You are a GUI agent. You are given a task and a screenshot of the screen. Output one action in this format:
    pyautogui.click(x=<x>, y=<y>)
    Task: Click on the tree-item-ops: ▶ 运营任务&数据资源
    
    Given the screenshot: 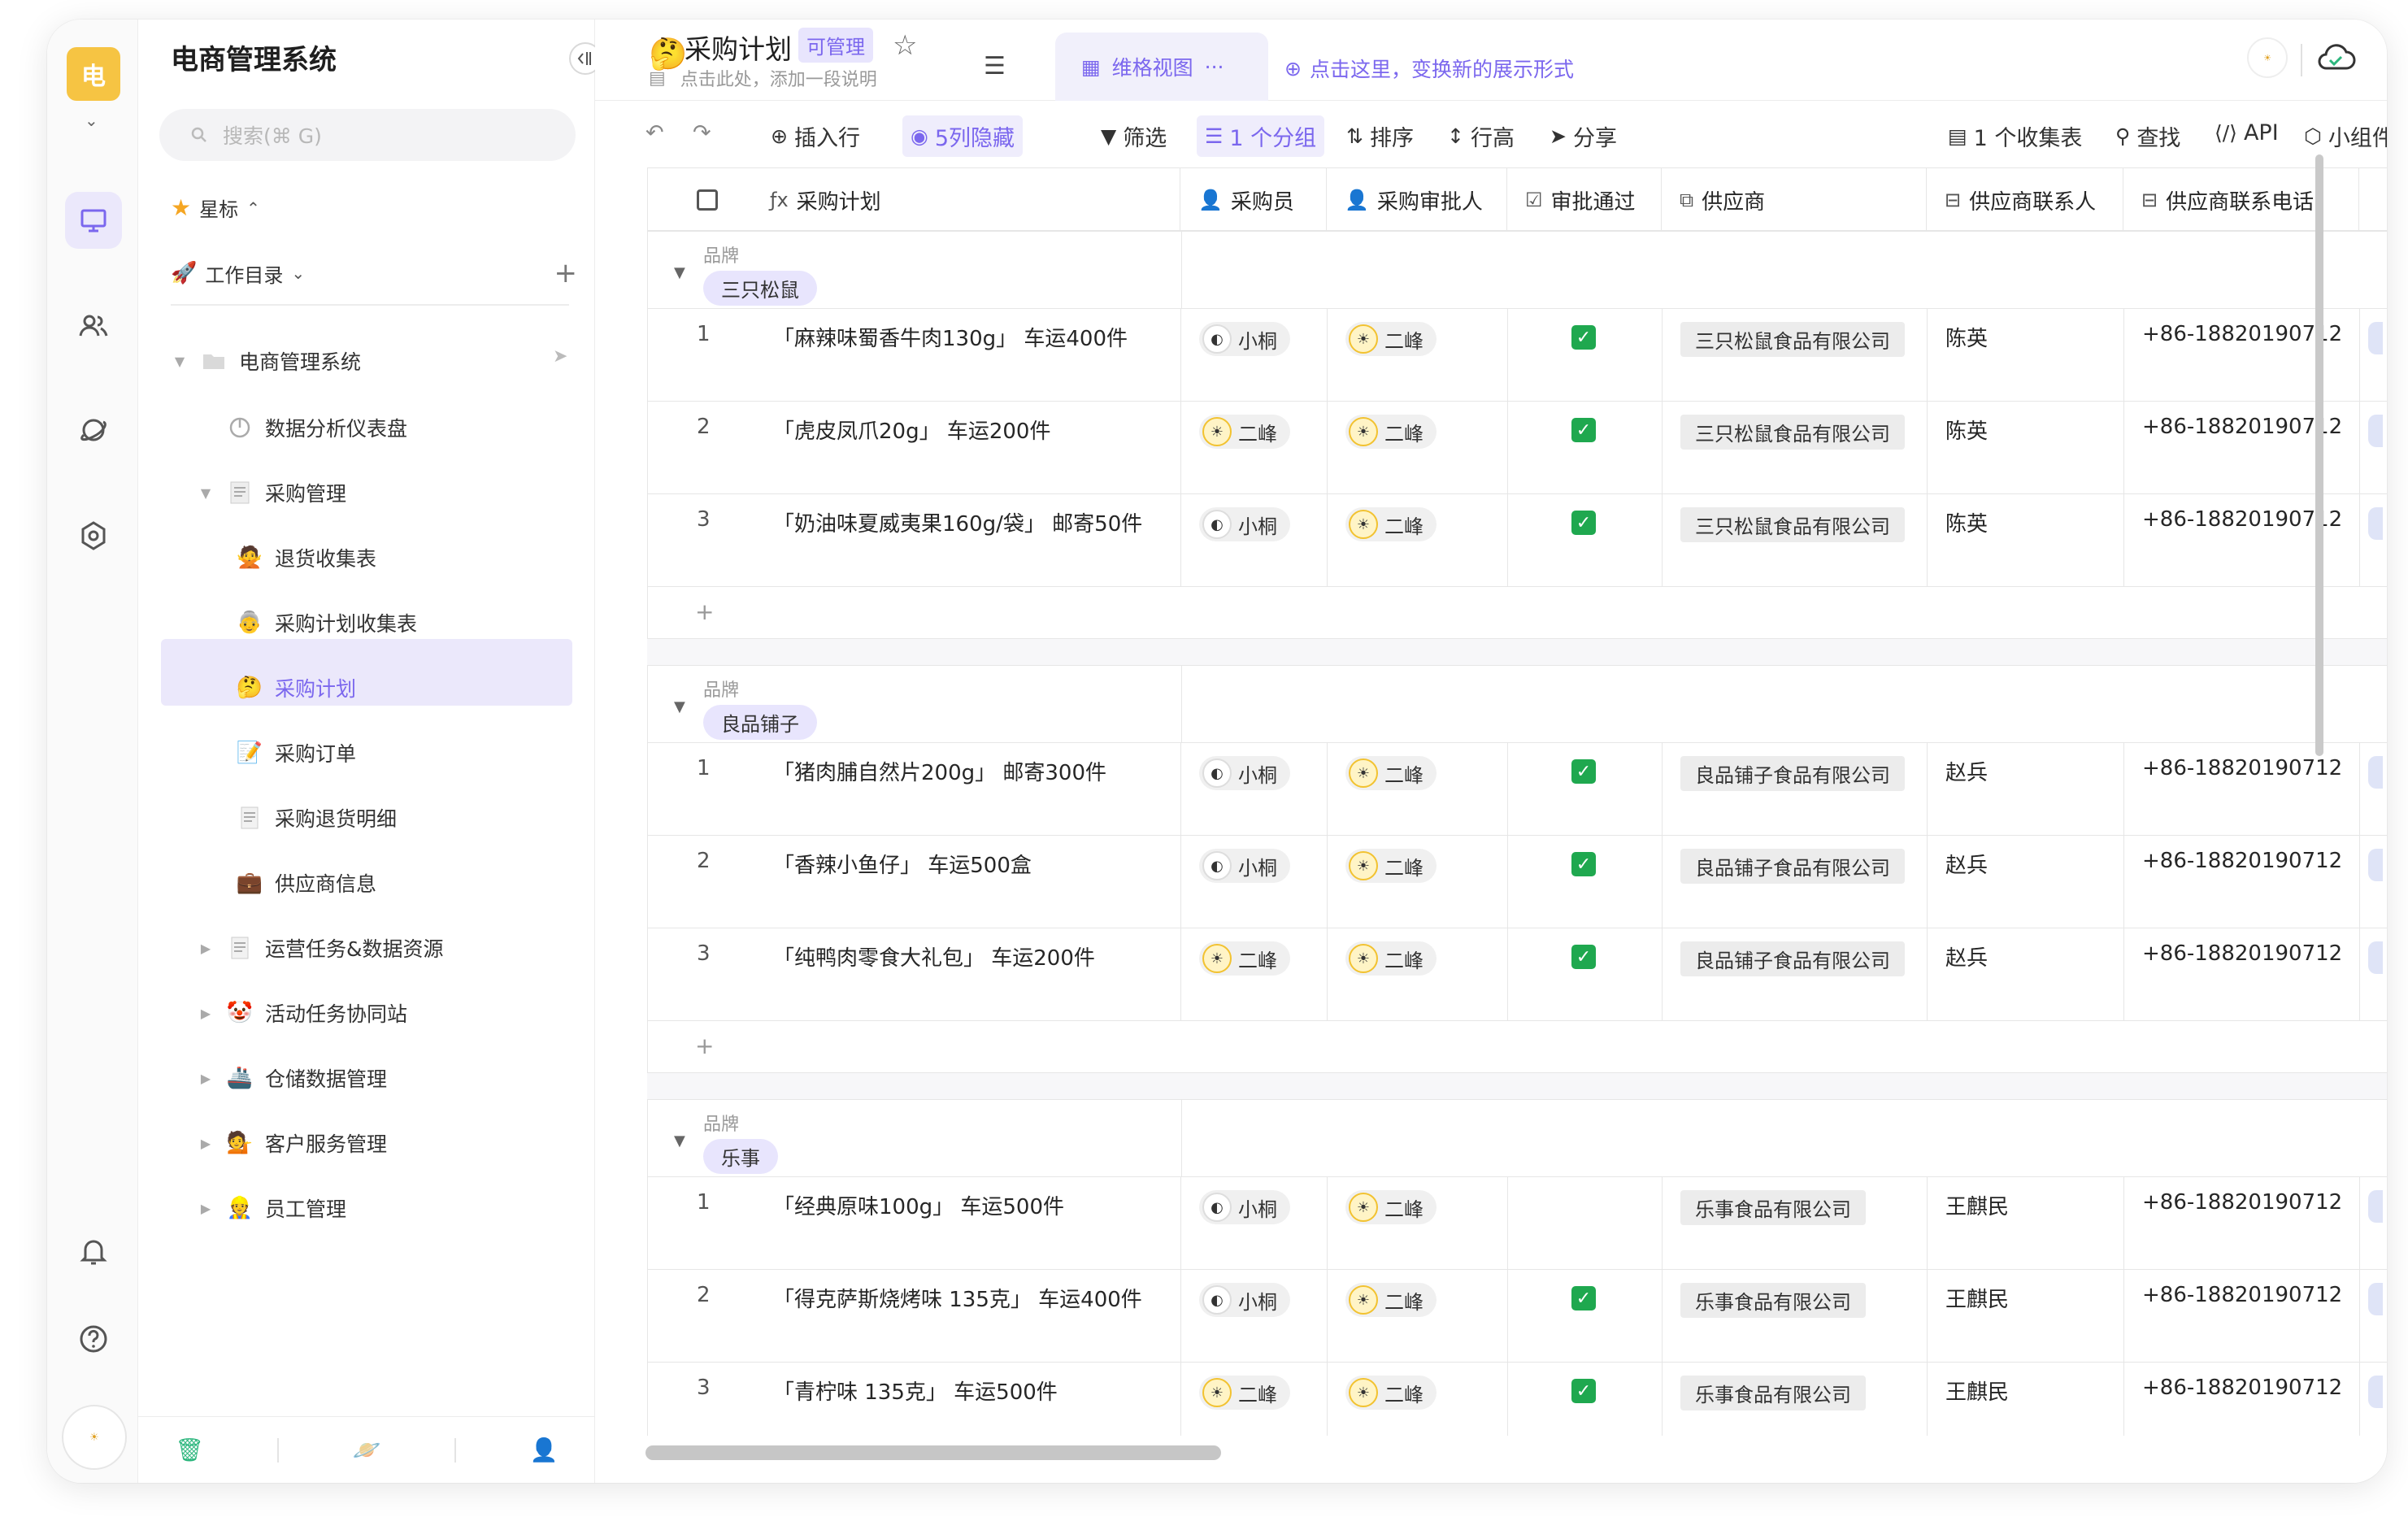 What is the action you would take?
    pyautogui.click(x=320, y=948)
    